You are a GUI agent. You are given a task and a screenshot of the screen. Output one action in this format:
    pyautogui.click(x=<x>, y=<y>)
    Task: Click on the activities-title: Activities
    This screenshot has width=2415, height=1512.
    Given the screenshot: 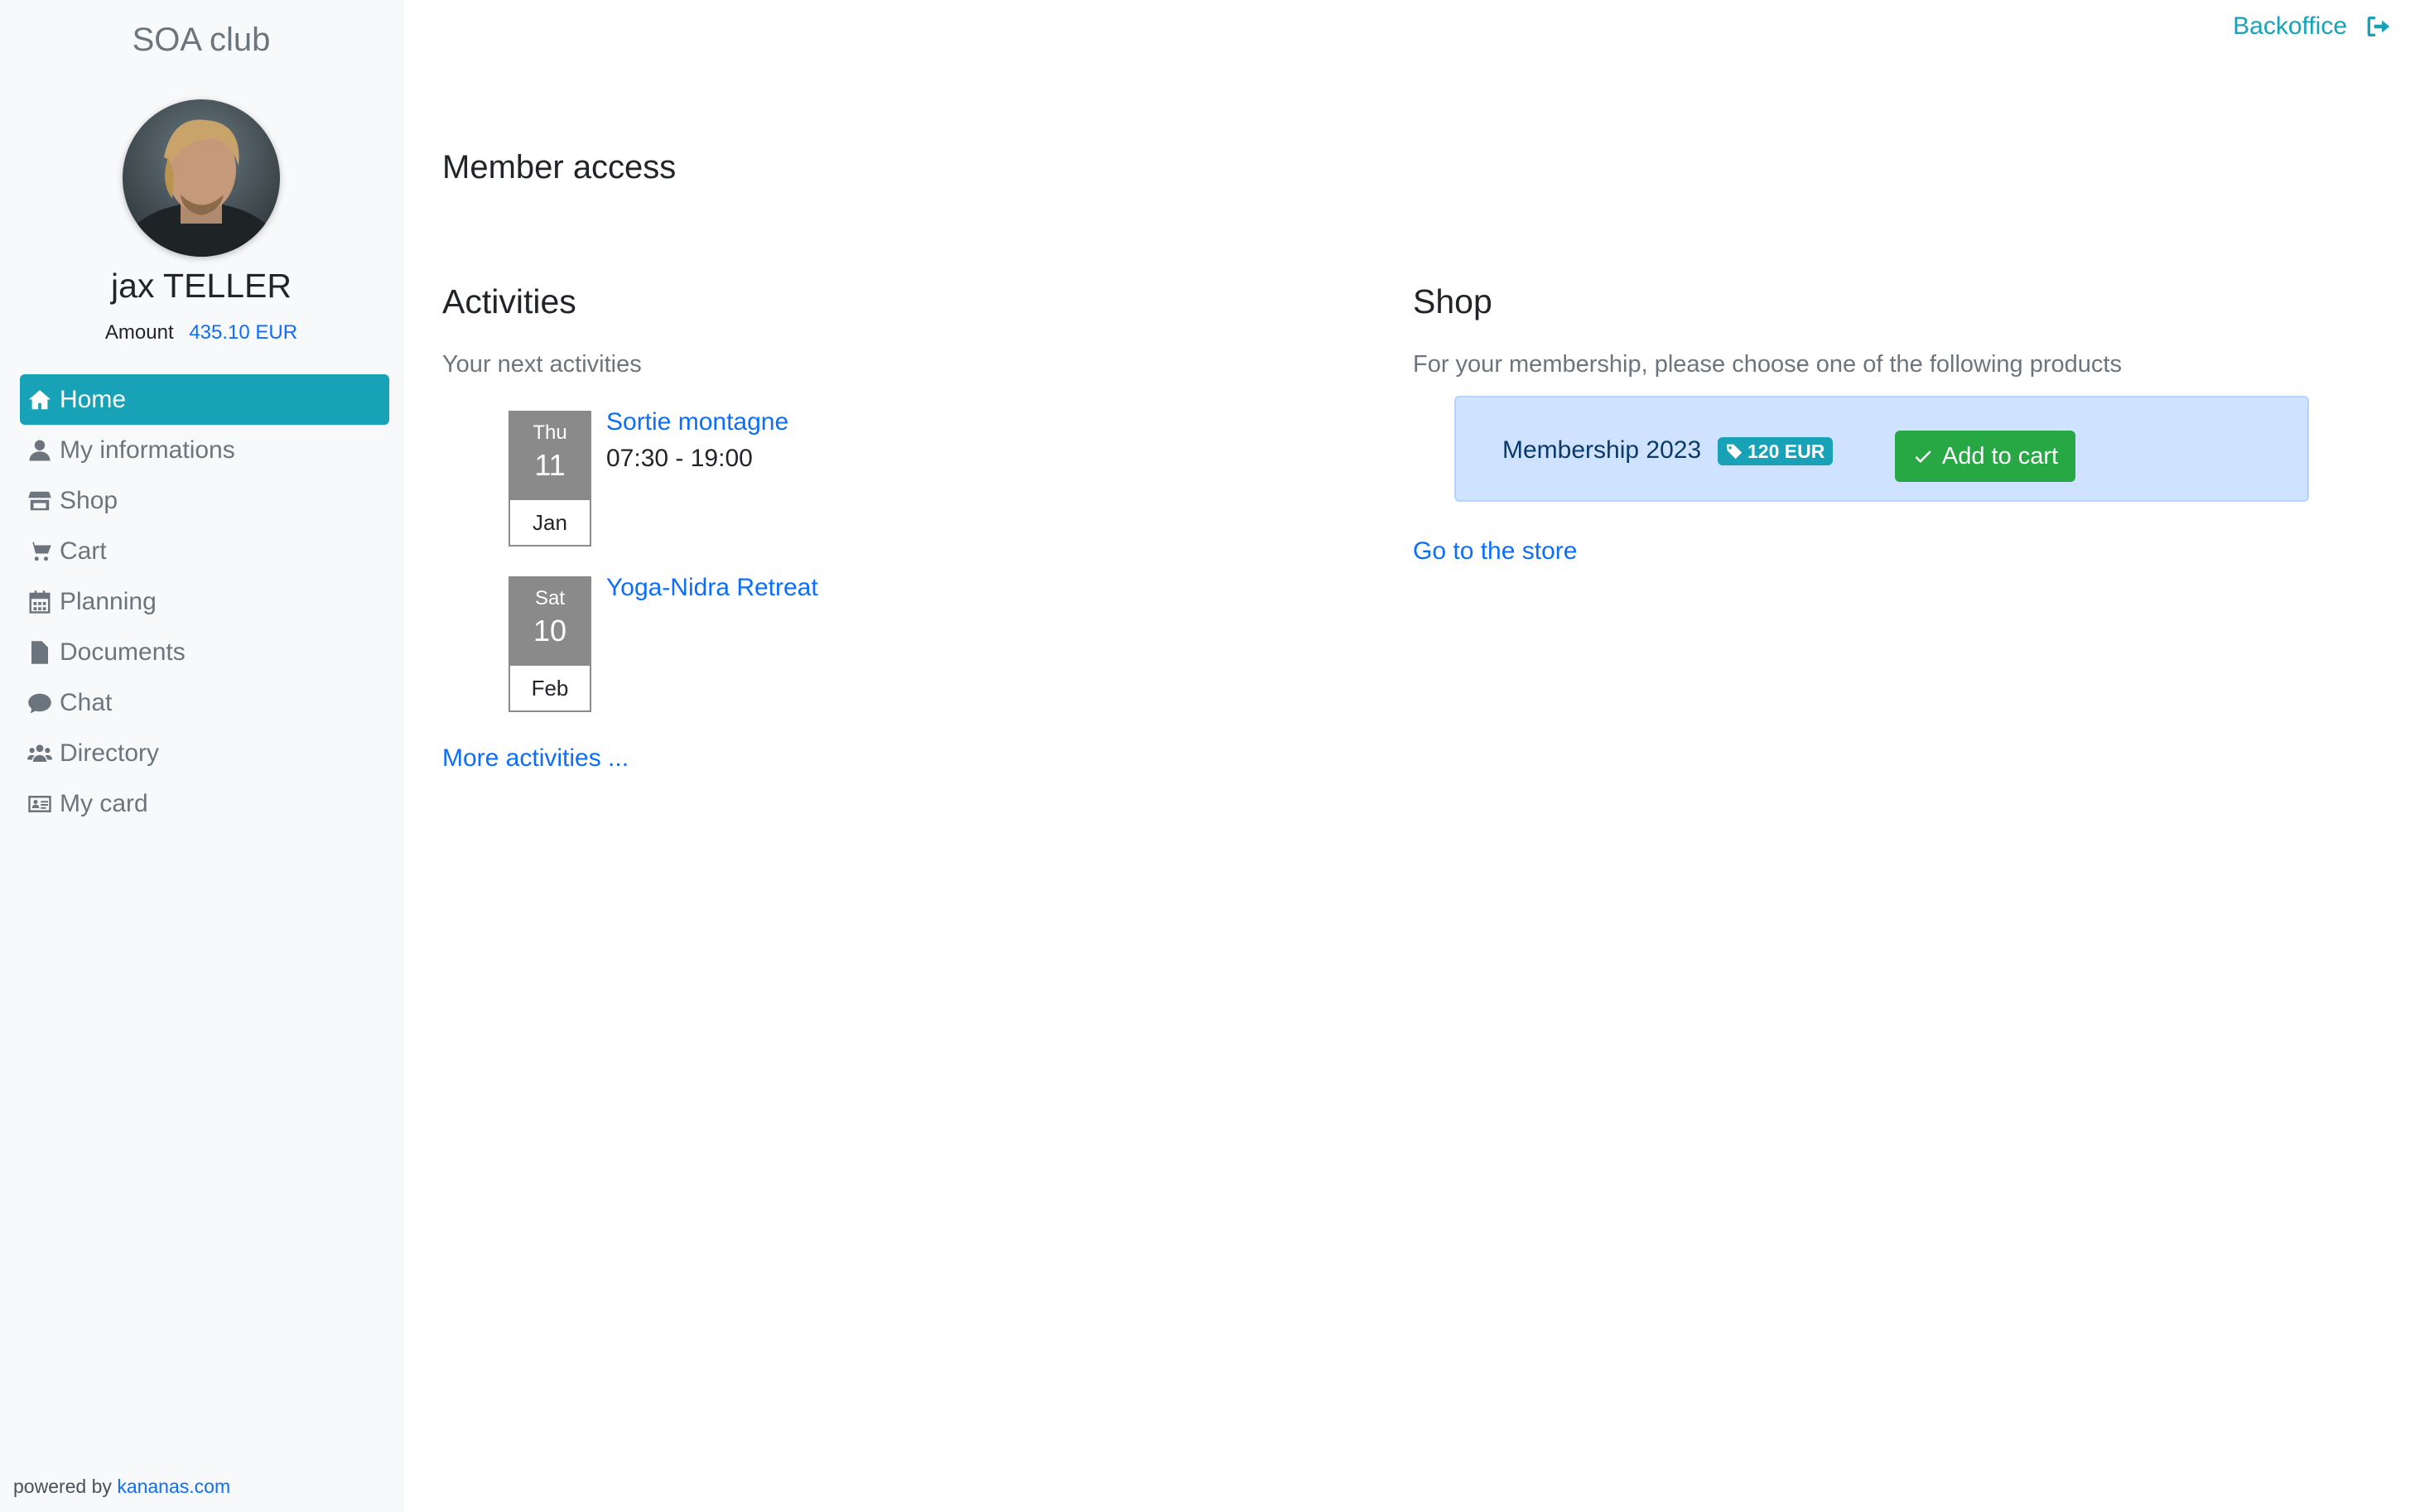 What is the action you would take?
    pyautogui.click(x=509, y=301)
    